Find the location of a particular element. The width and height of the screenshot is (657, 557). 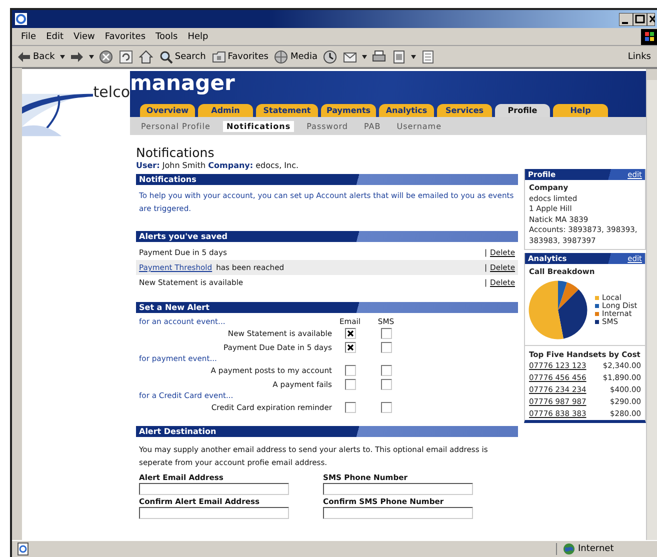

nav-tab: Help is located at coordinates (580, 110).